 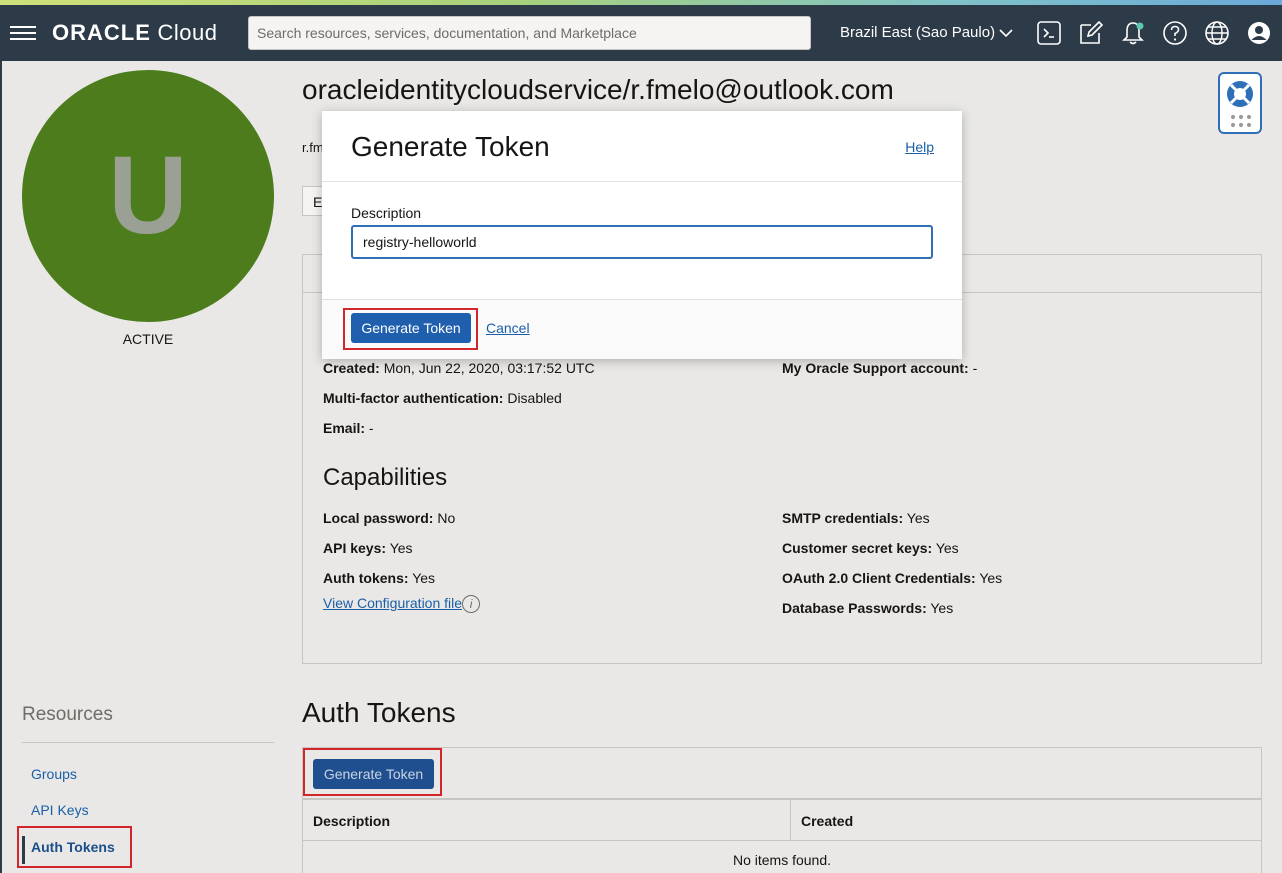 What do you see at coordinates (790, 820) in the screenshot?
I see `column-divider` at bounding box center [790, 820].